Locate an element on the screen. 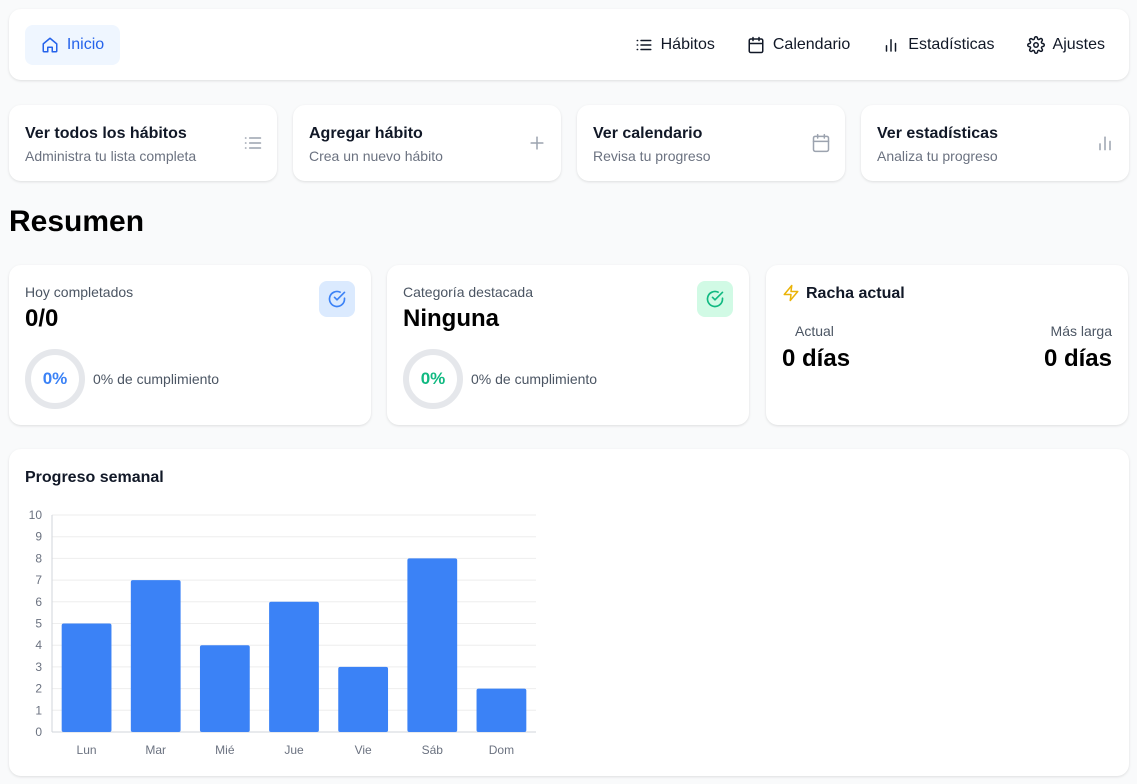  plus-icon is located at coordinates (537, 143).